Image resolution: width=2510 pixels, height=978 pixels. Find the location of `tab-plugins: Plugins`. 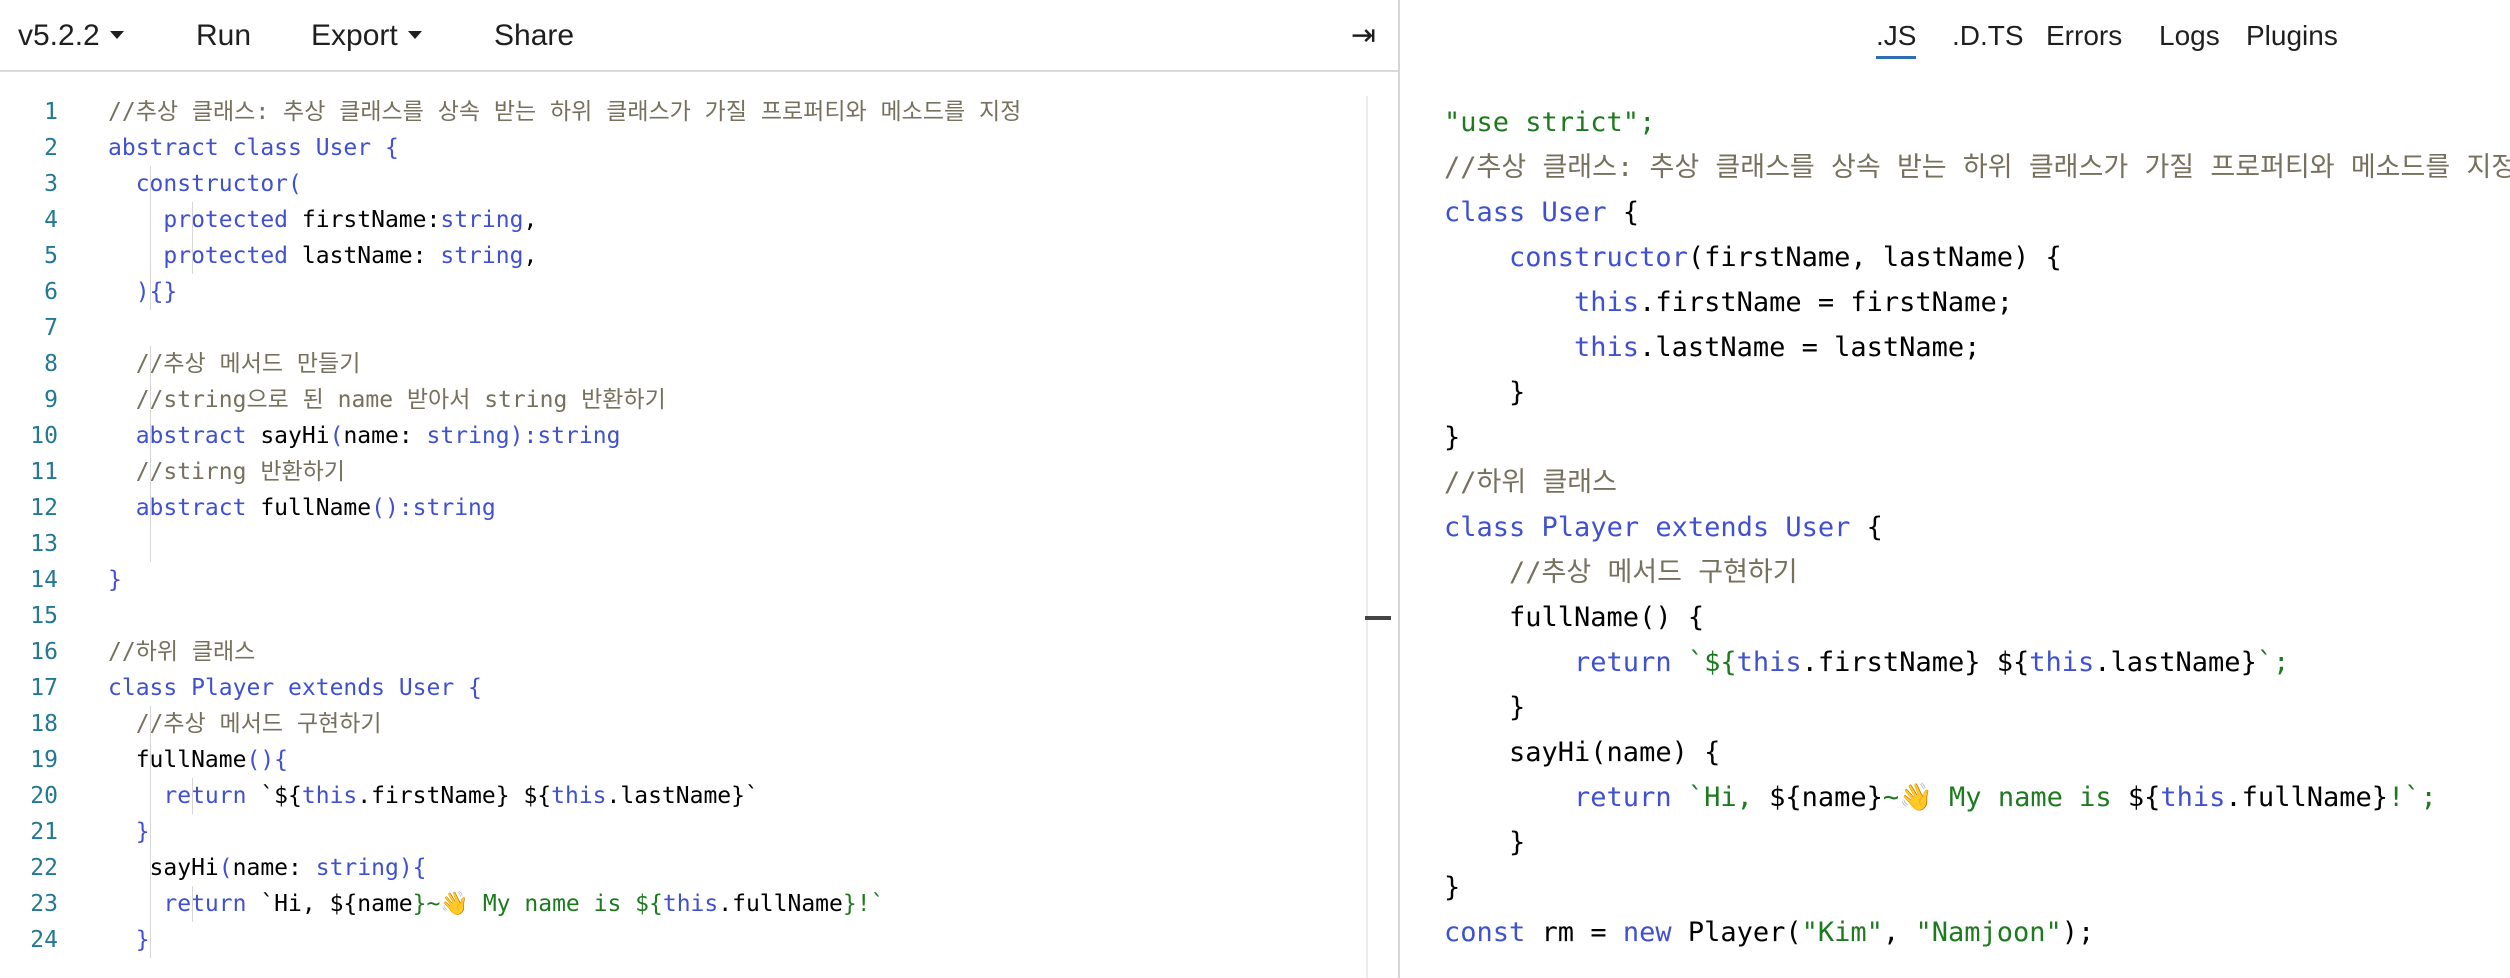

tab-plugins: Plugins is located at coordinates (2292, 36).